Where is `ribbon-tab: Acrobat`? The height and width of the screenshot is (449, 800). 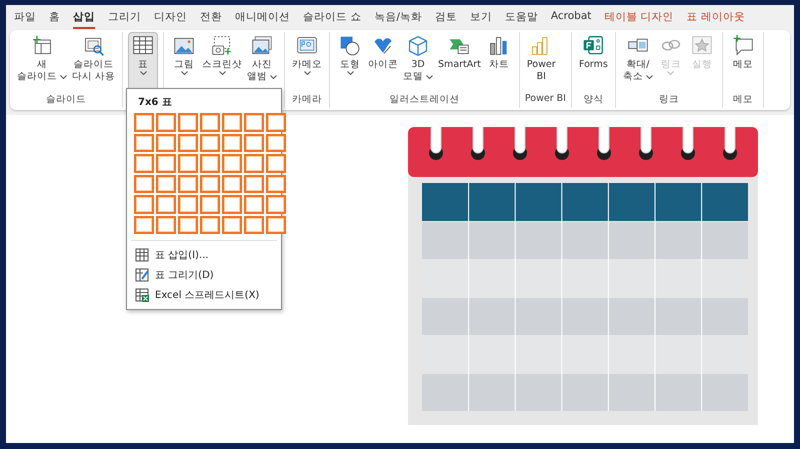 ribbon-tab: Acrobat is located at coordinates (571, 19).